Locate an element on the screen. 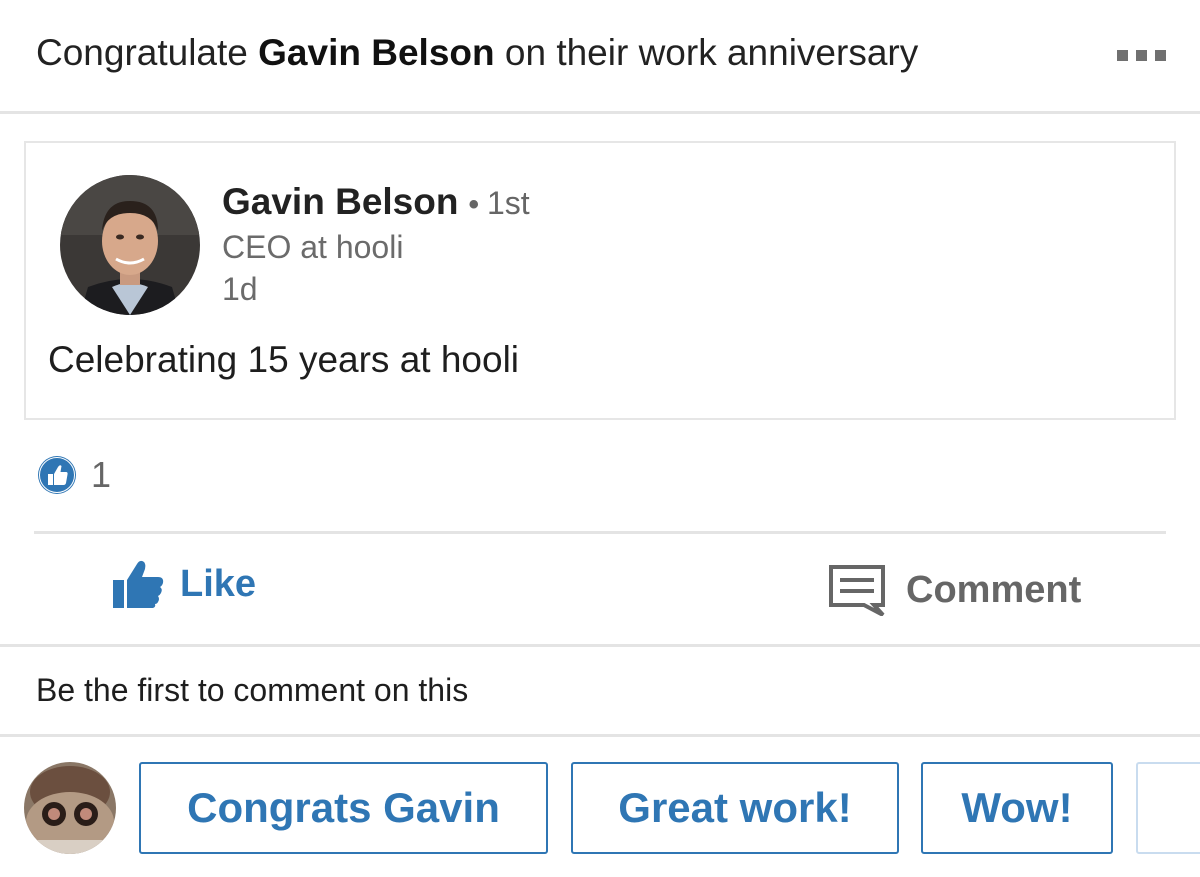 The width and height of the screenshot is (1200, 877). like-count: 1 is located at coordinates (101, 474).